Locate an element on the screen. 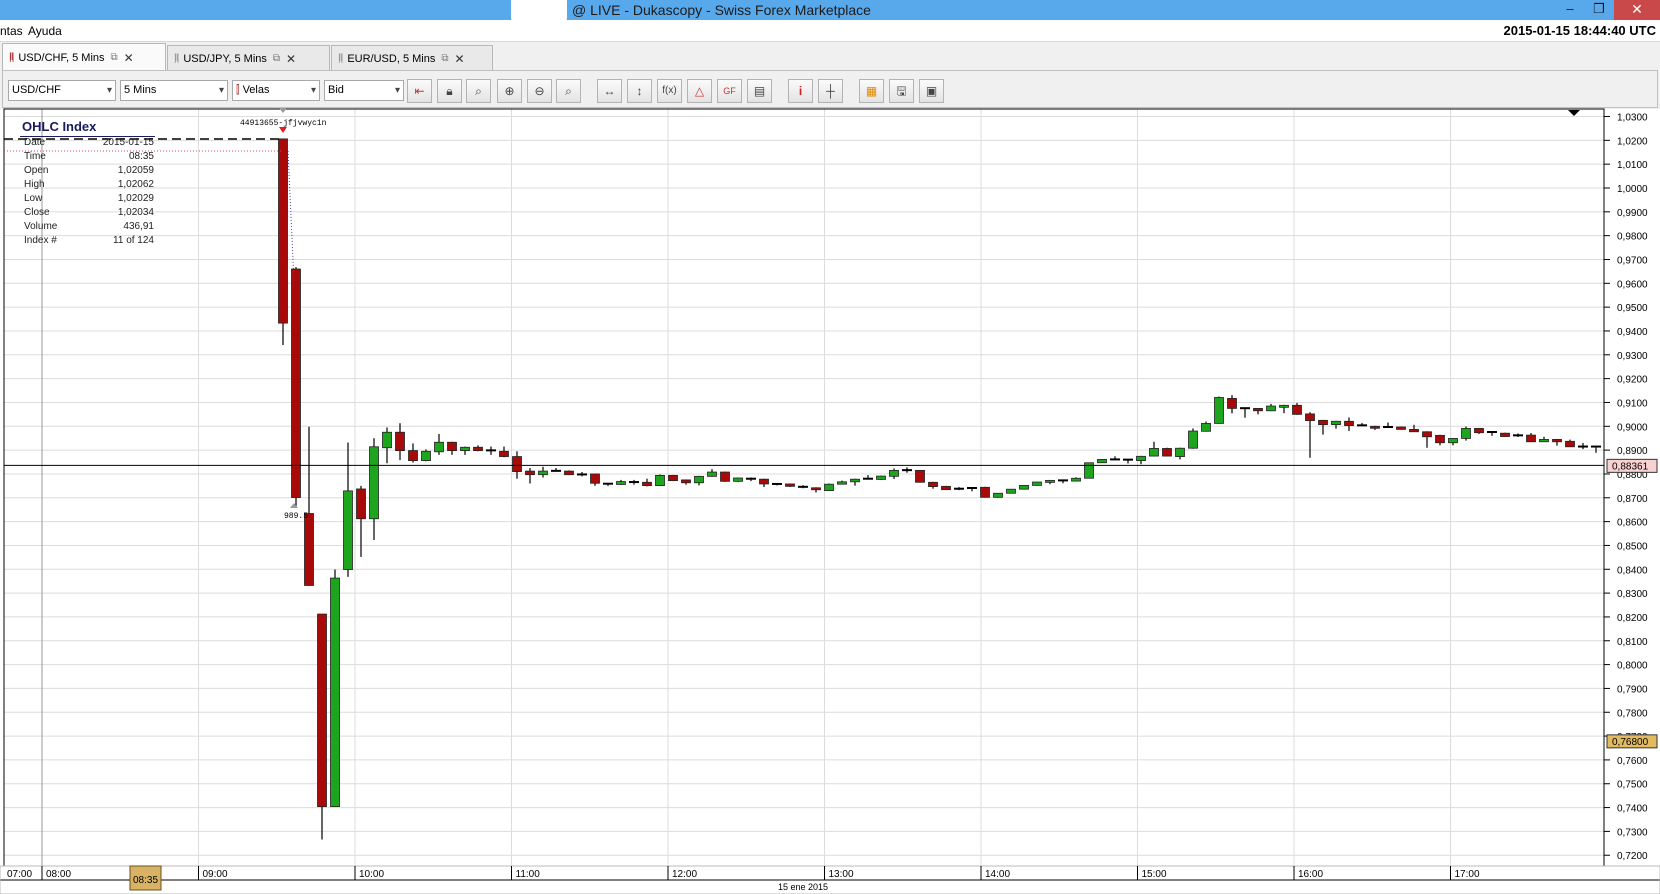 Image resolution: width=1660 pixels, height=894 pixels. y-tick-label: 0,9200 is located at coordinates (1632, 380).